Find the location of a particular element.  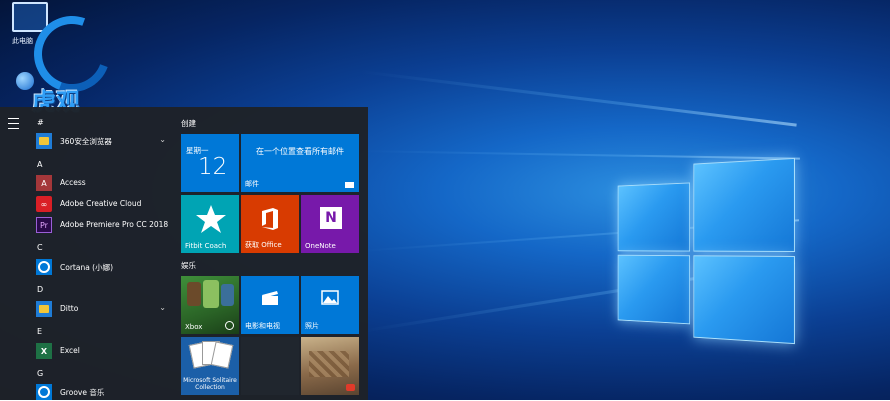

movies-tile: 电影和电视 is located at coordinates (270, 305).